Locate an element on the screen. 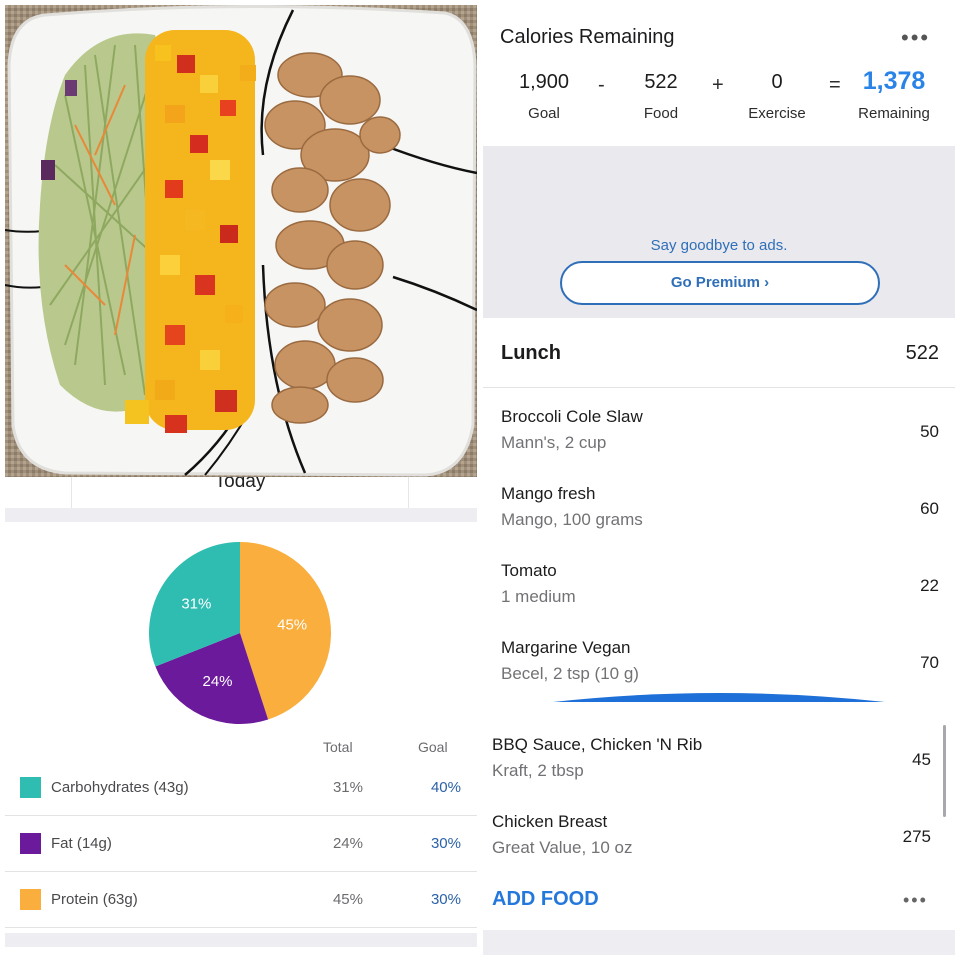 The width and height of the screenshot is (960, 960). food-calories: 70 is located at coordinates (929, 662).